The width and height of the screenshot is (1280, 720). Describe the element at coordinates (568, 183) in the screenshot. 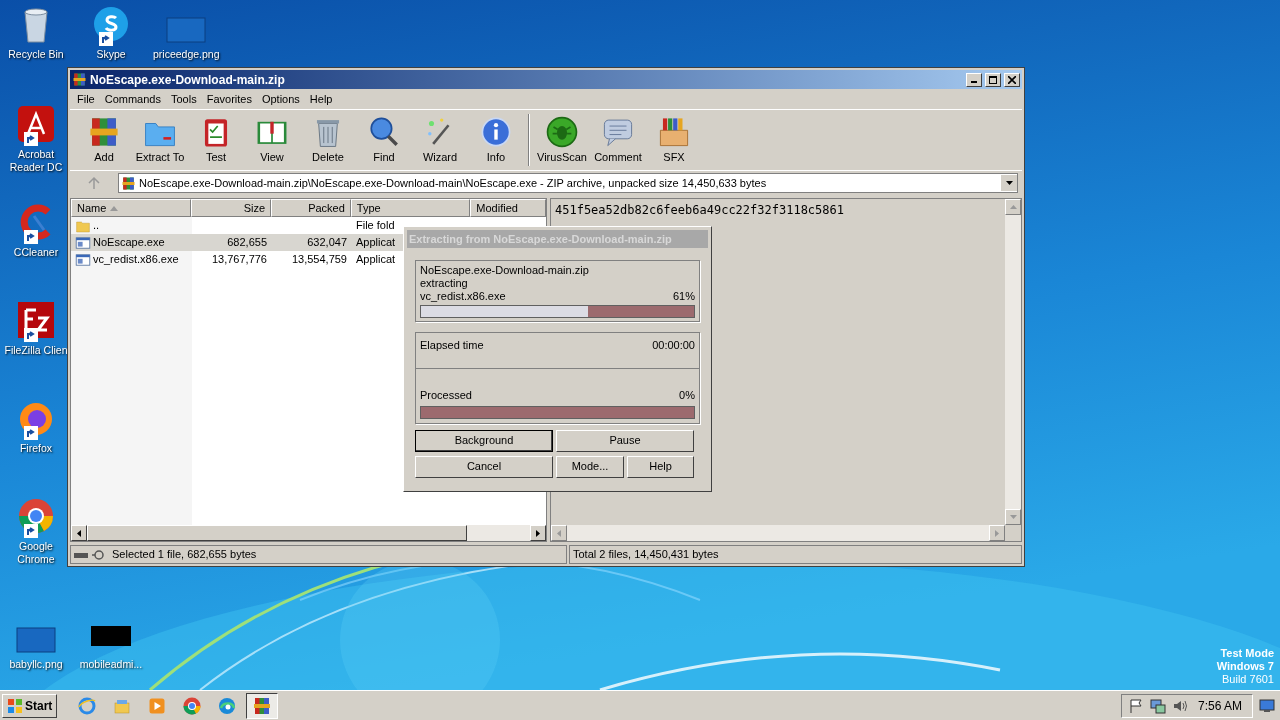

I see `address-field: NoEscape.exe-Download-main.zip\NoEscape.exe-Download-main\NoEscape.exe - ZIP archive, unpacked size 14,450,633 bytes` at that location.